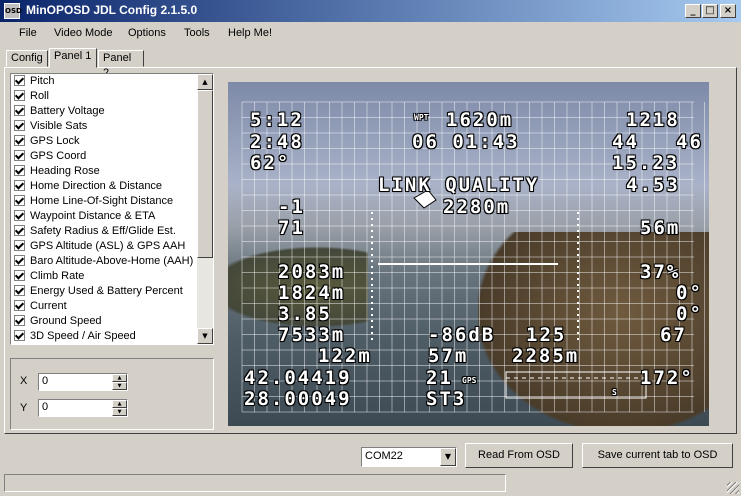  Describe the element at coordinates (49, 276) in the screenshot. I see `list-item: Climb Rate` at that location.